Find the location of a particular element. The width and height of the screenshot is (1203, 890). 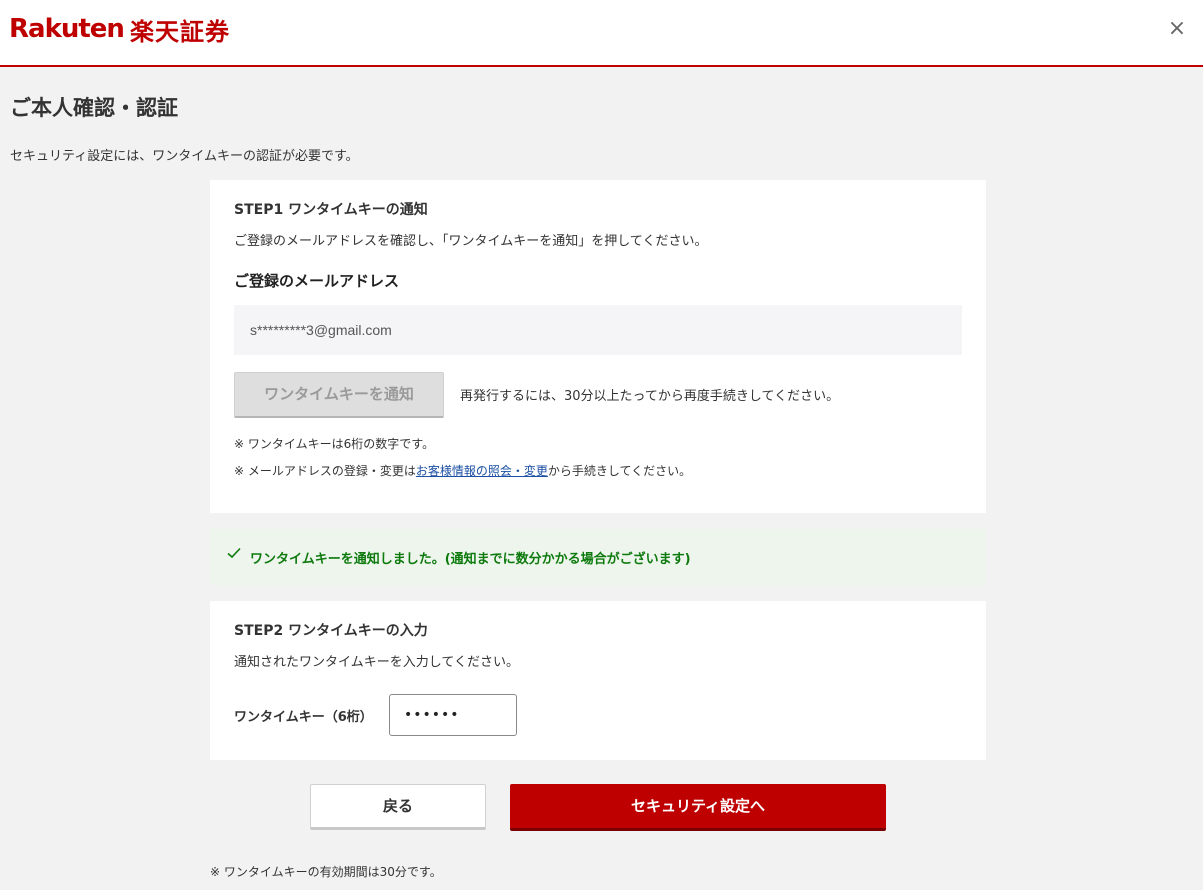

step2-title: STEP2 ワンタイムキーの入力 is located at coordinates (331, 631).